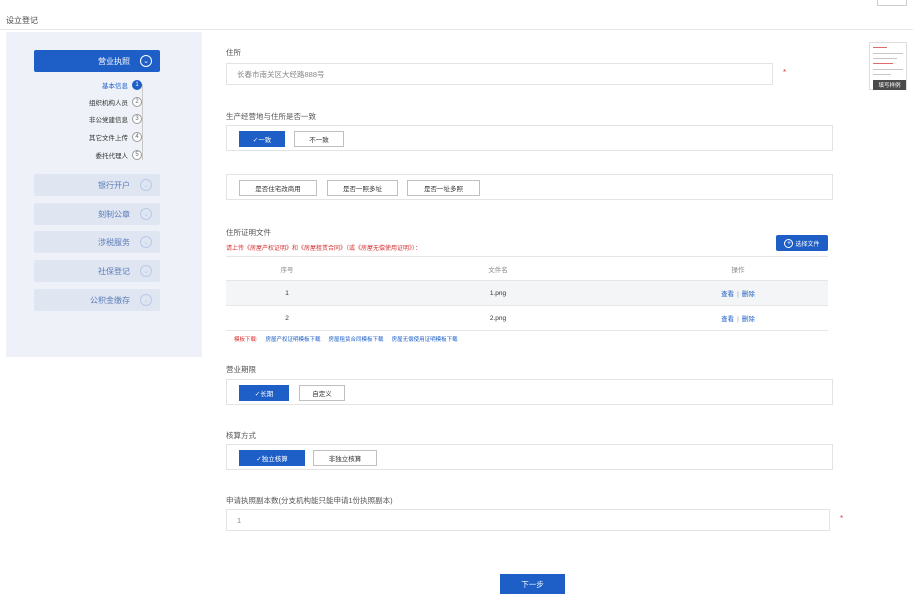 This screenshot has height=594, width=913. I want to click on table-row: 1 1.png 查看 | 删除, so click(527, 293).